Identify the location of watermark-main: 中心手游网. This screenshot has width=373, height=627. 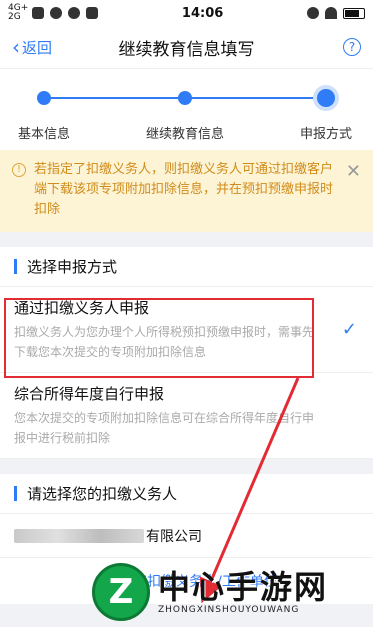
(243, 587).